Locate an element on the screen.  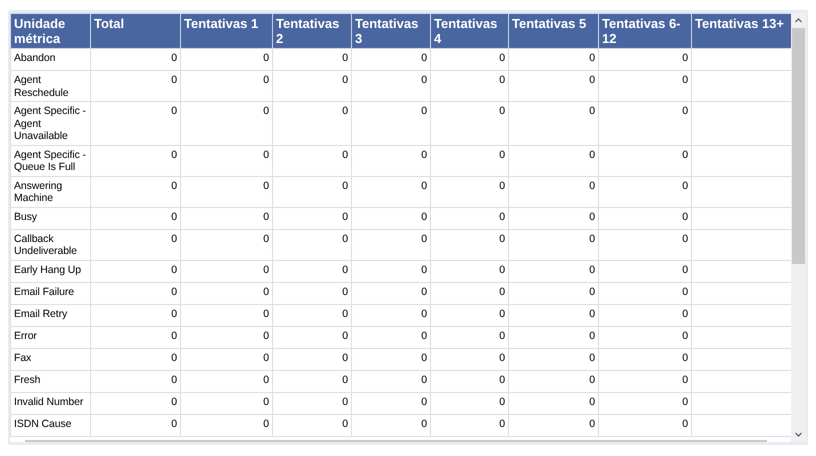
table-cell: Agent Specific - Queue Is Full is located at coordinates (50, 160).